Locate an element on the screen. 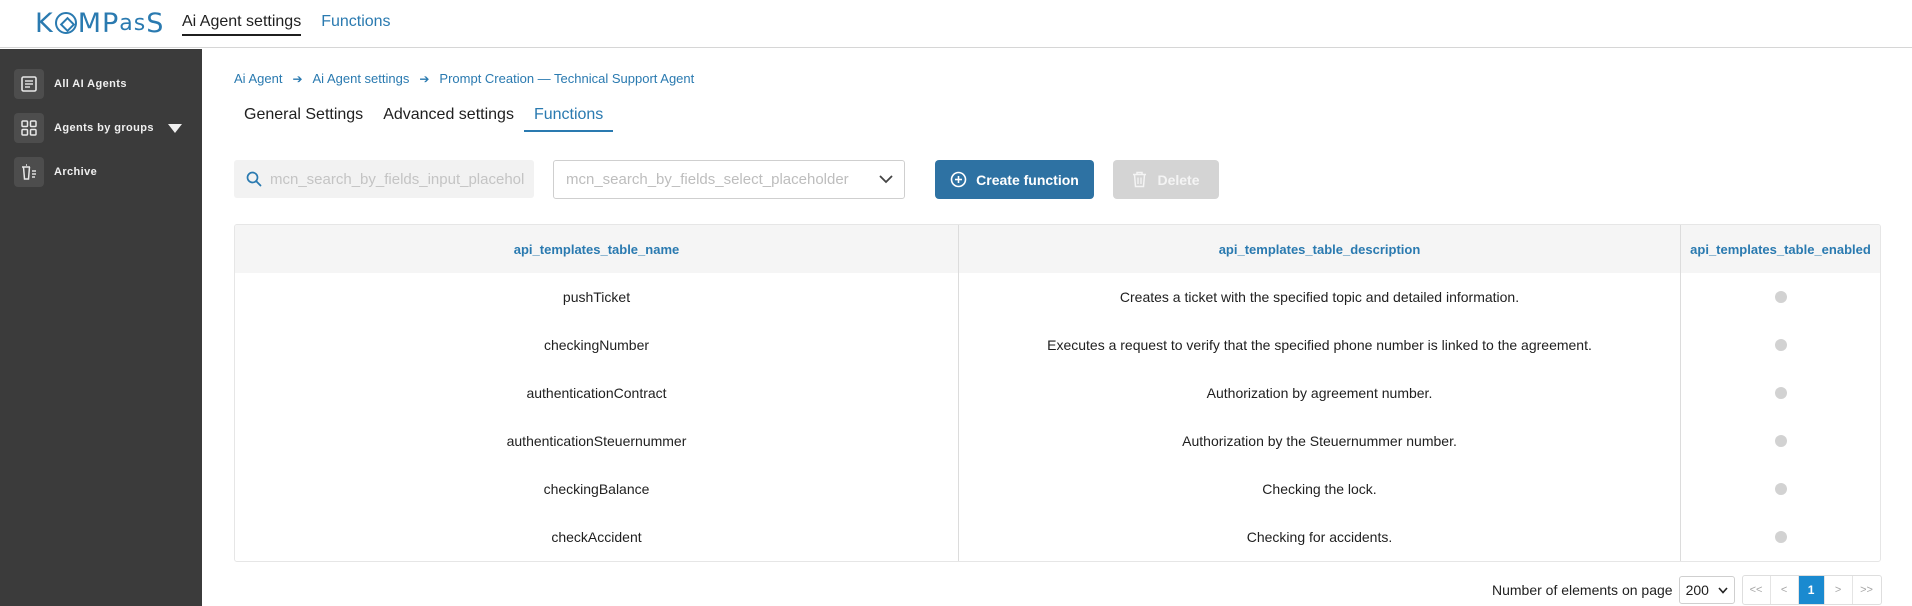 This screenshot has width=1912, height=606. prev-page-button: < is located at coordinates (1785, 590).